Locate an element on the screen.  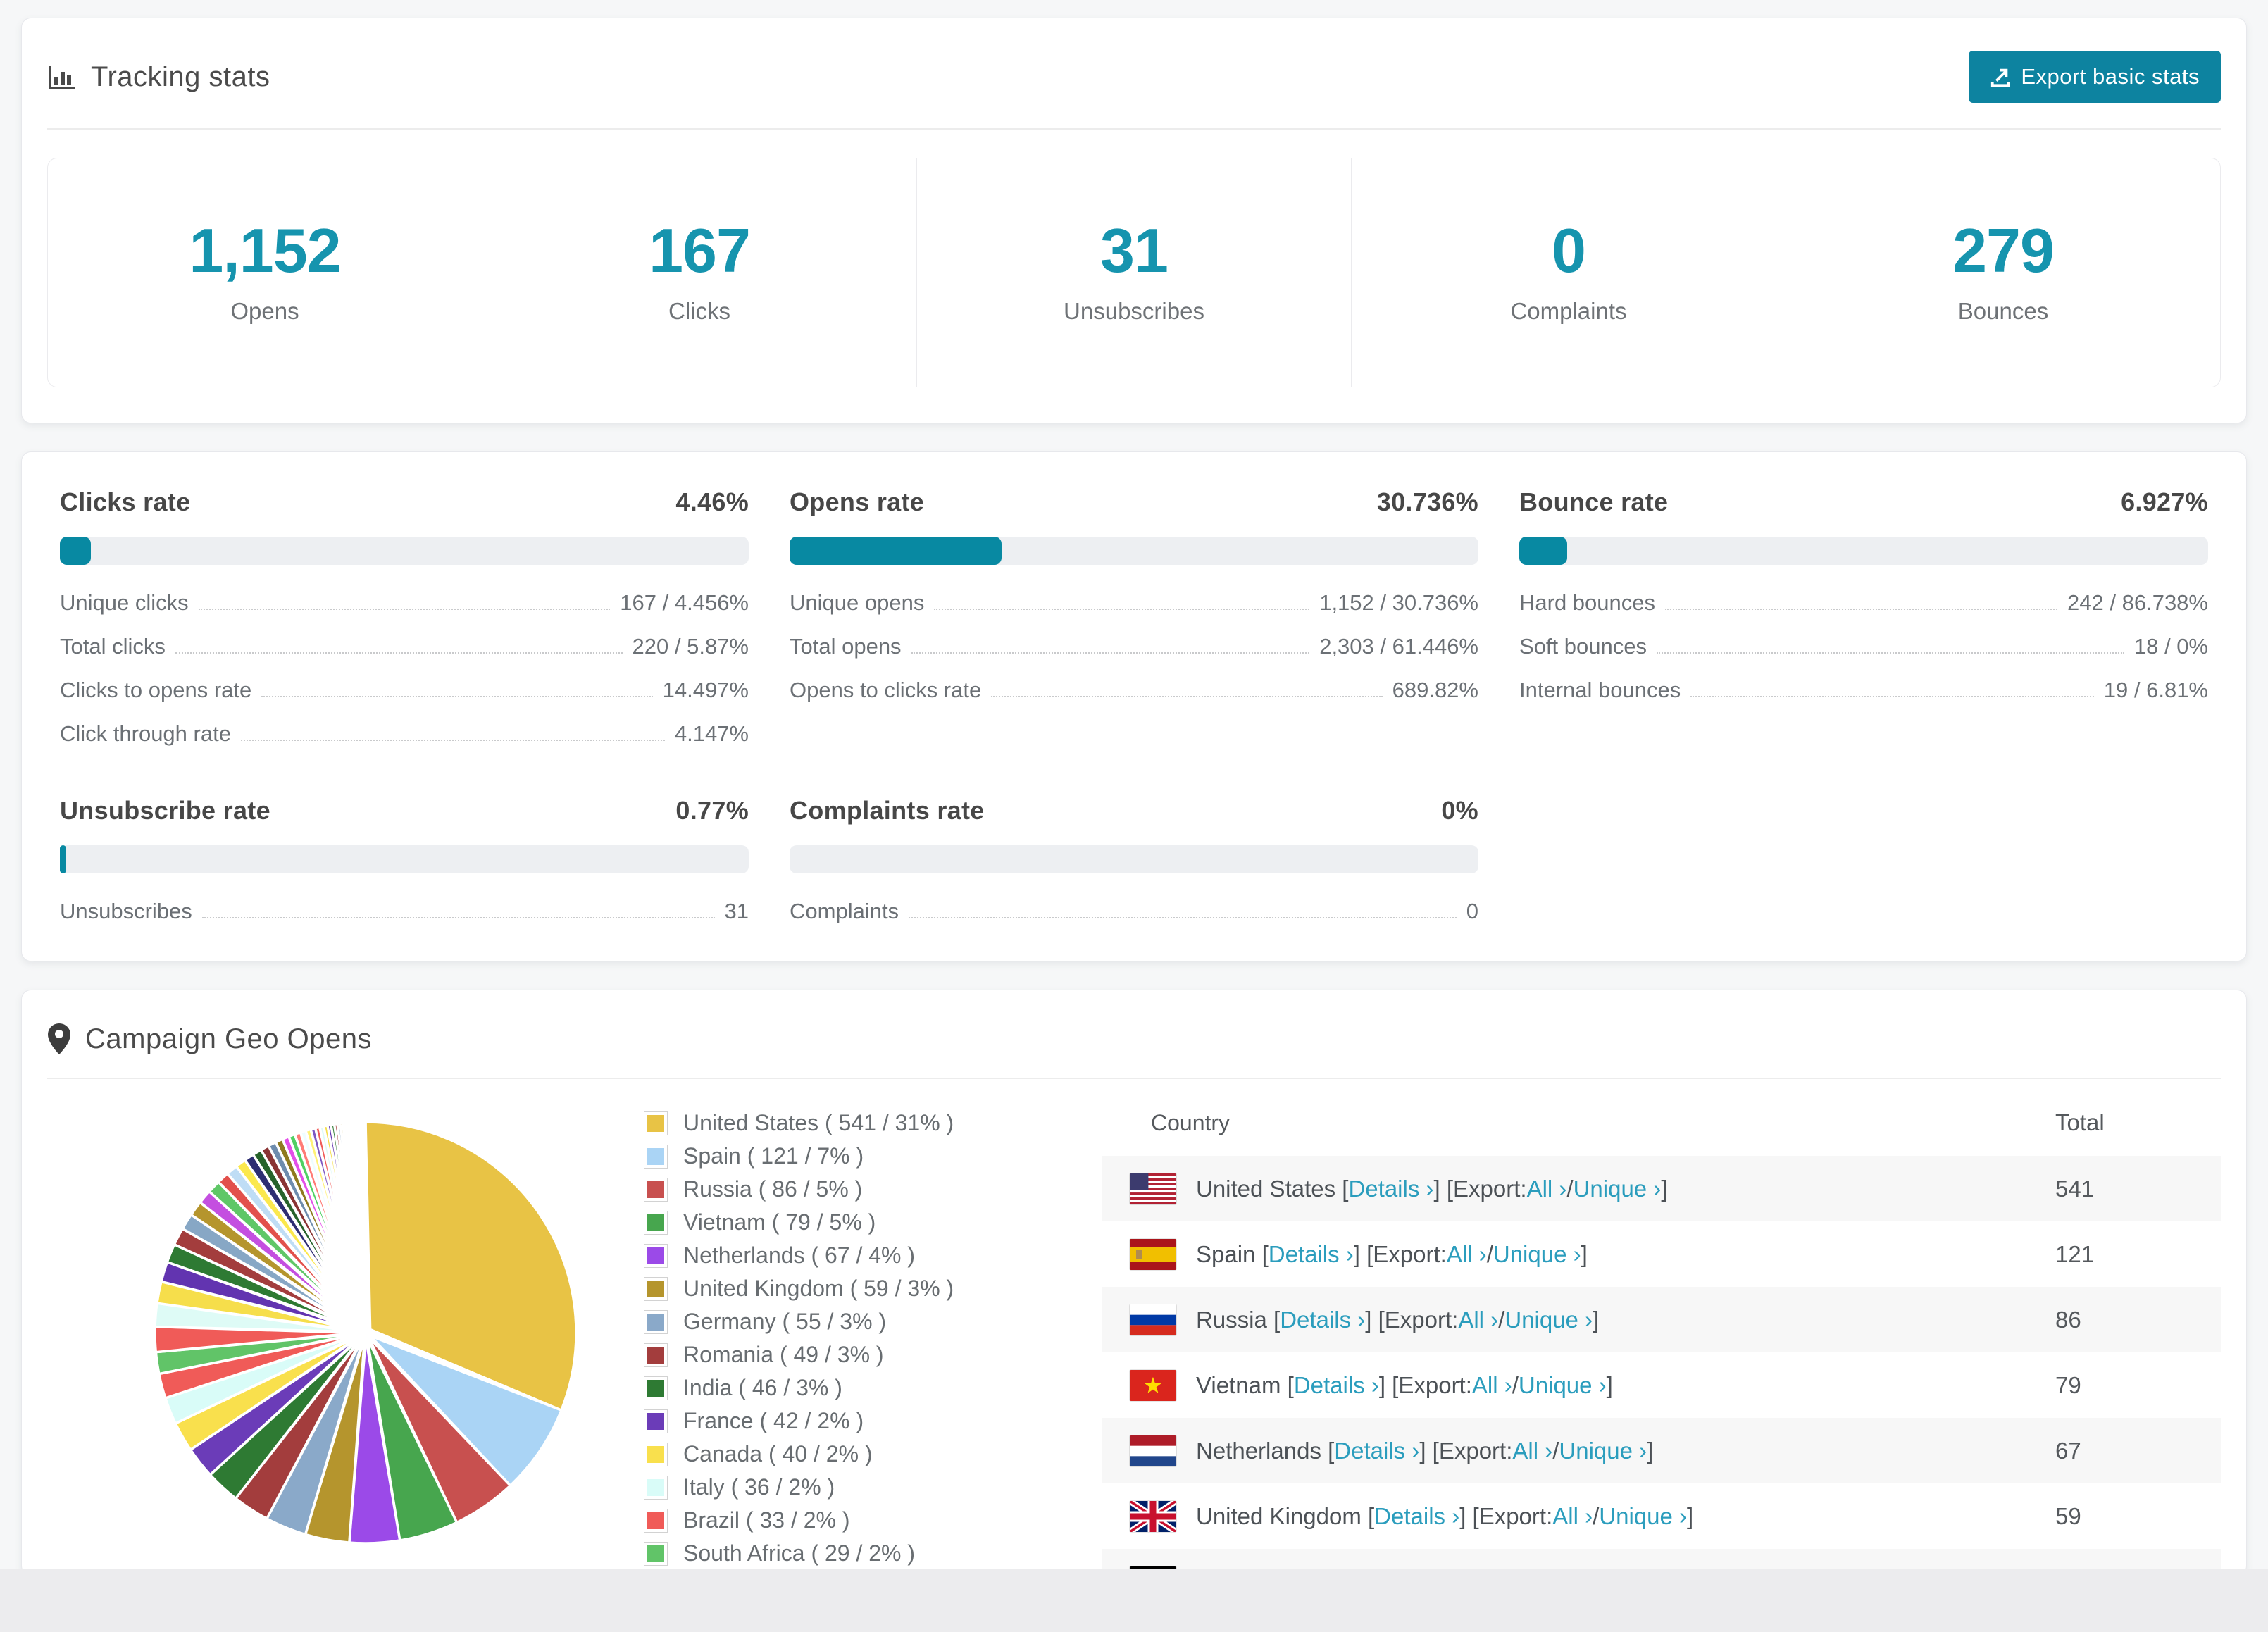
legend-label: Romania ( 49 / 3% ) is located at coordinates (784, 1354).